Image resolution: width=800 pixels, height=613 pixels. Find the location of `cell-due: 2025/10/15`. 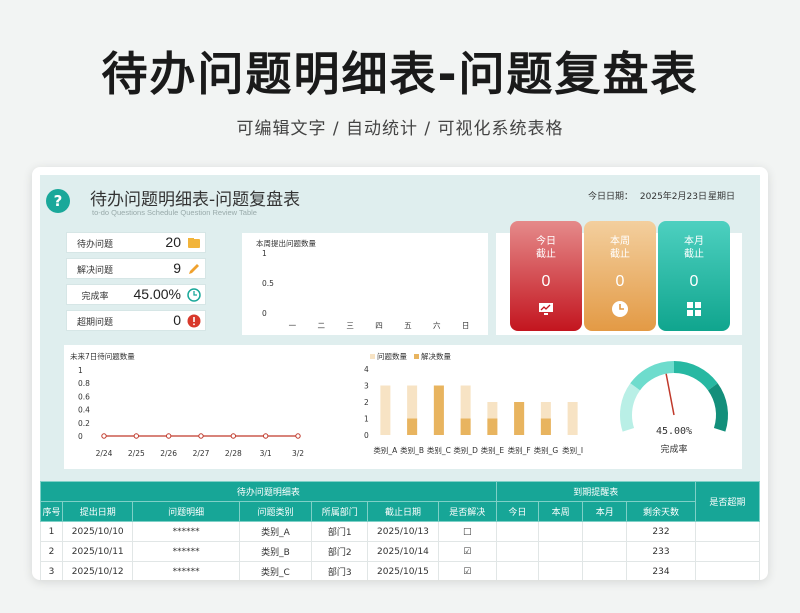

cell-due: 2025/10/15 is located at coordinates (403, 570).